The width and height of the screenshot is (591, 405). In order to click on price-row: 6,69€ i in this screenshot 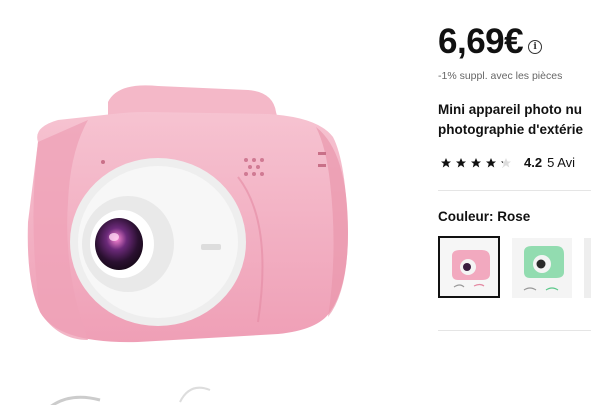, I will do `click(490, 42)`.